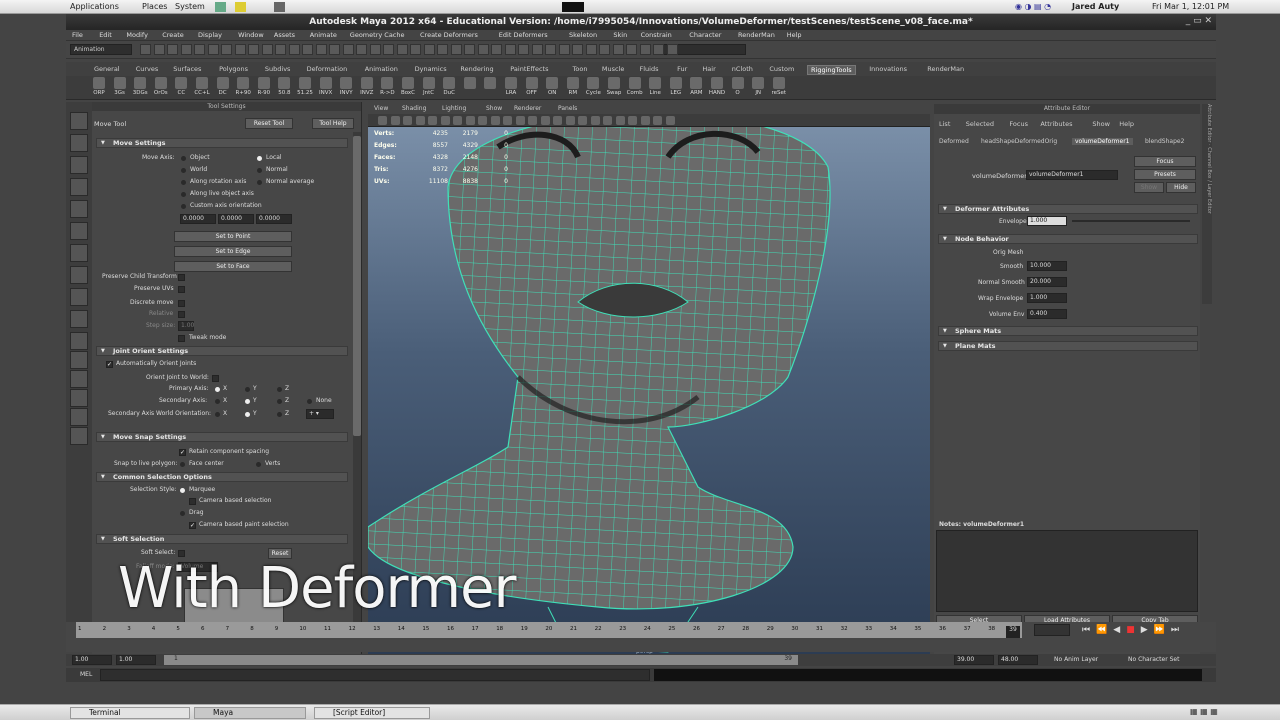 Image resolution: width=1280 pixels, height=720 pixels. I want to click on attr-menu-list: List, so click(944, 124).